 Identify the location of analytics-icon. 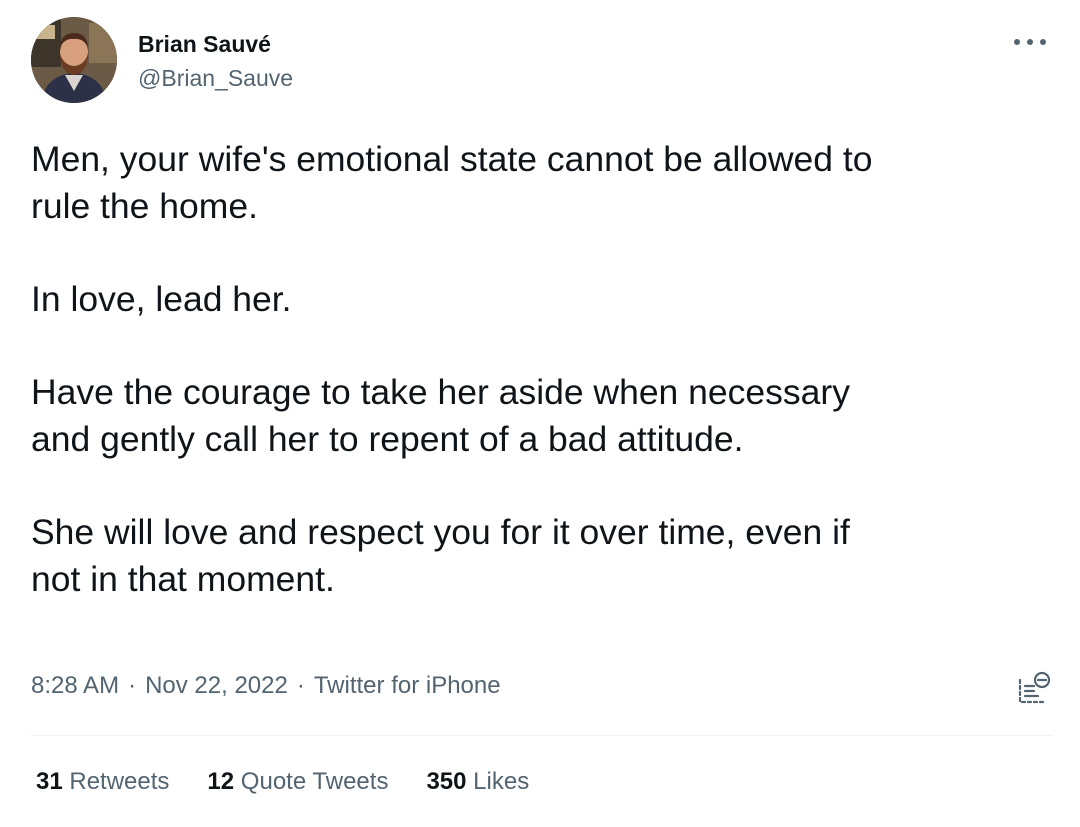
(1034, 687).